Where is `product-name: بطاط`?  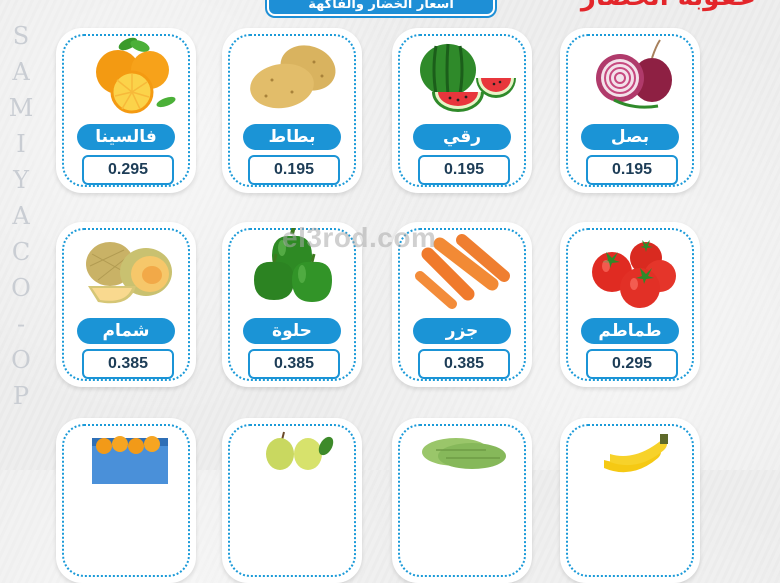 product-name: بطاط is located at coordinates (292, 137).